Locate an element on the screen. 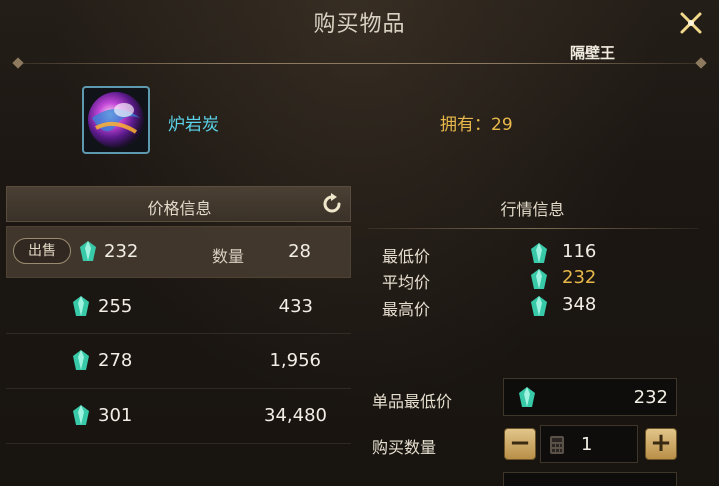 The image size is (719, 486). server-name: 隔壁王 is located at coordinates (593, 53).